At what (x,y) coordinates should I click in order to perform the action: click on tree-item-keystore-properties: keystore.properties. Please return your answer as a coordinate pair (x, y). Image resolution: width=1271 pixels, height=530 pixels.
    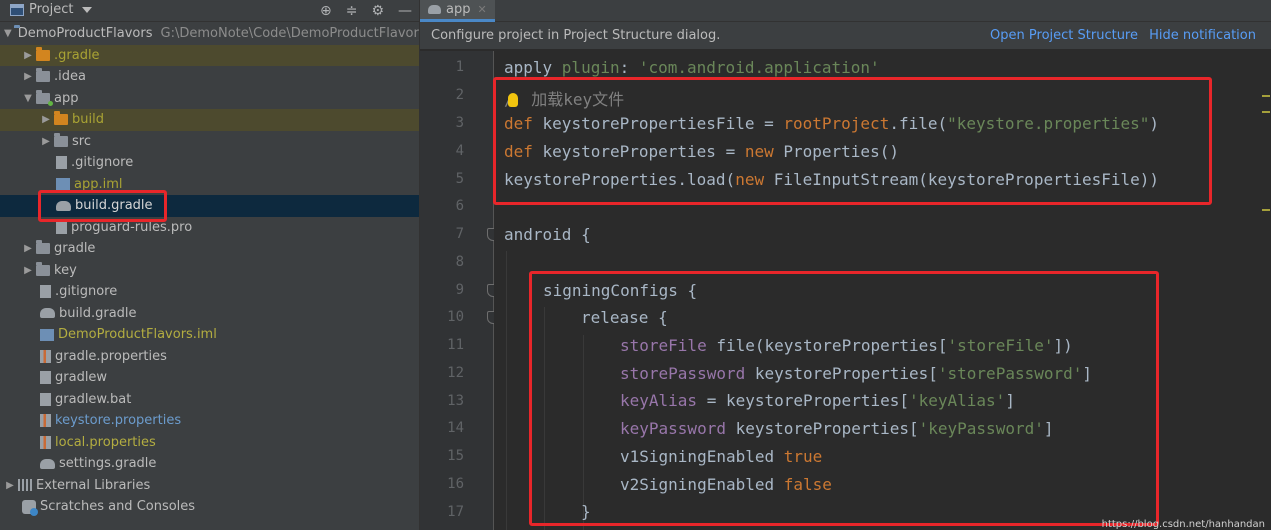
    Looking at the image, I should click on (209, 421).